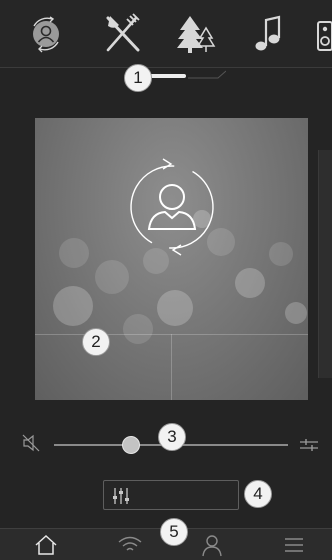 The image size is (332, 560). I want to click on callout-4: 4, so click(258, 494).